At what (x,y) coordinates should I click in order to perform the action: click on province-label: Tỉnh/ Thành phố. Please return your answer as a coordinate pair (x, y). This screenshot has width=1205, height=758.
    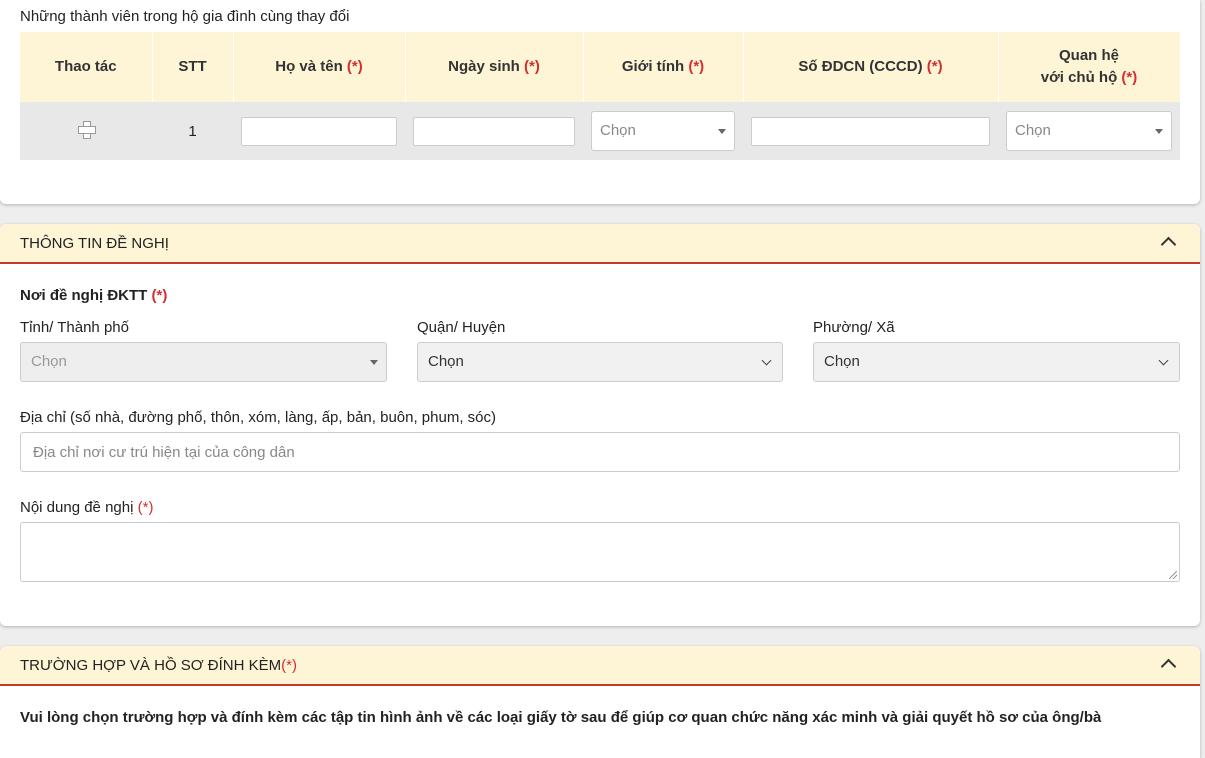
    Looking at the image, I should click on (74, 327).